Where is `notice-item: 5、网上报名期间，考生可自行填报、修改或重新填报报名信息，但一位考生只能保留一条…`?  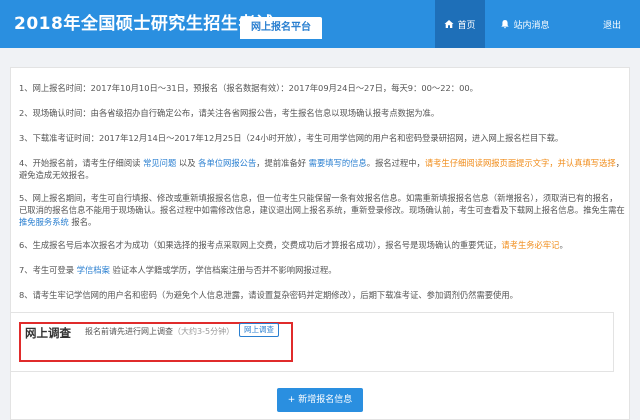
notice-item: 5、网上报名期间，考生可自行填报、修改或重新填报报名信息，但一位考生只能保留一条… is located at coordinates (322, 210).